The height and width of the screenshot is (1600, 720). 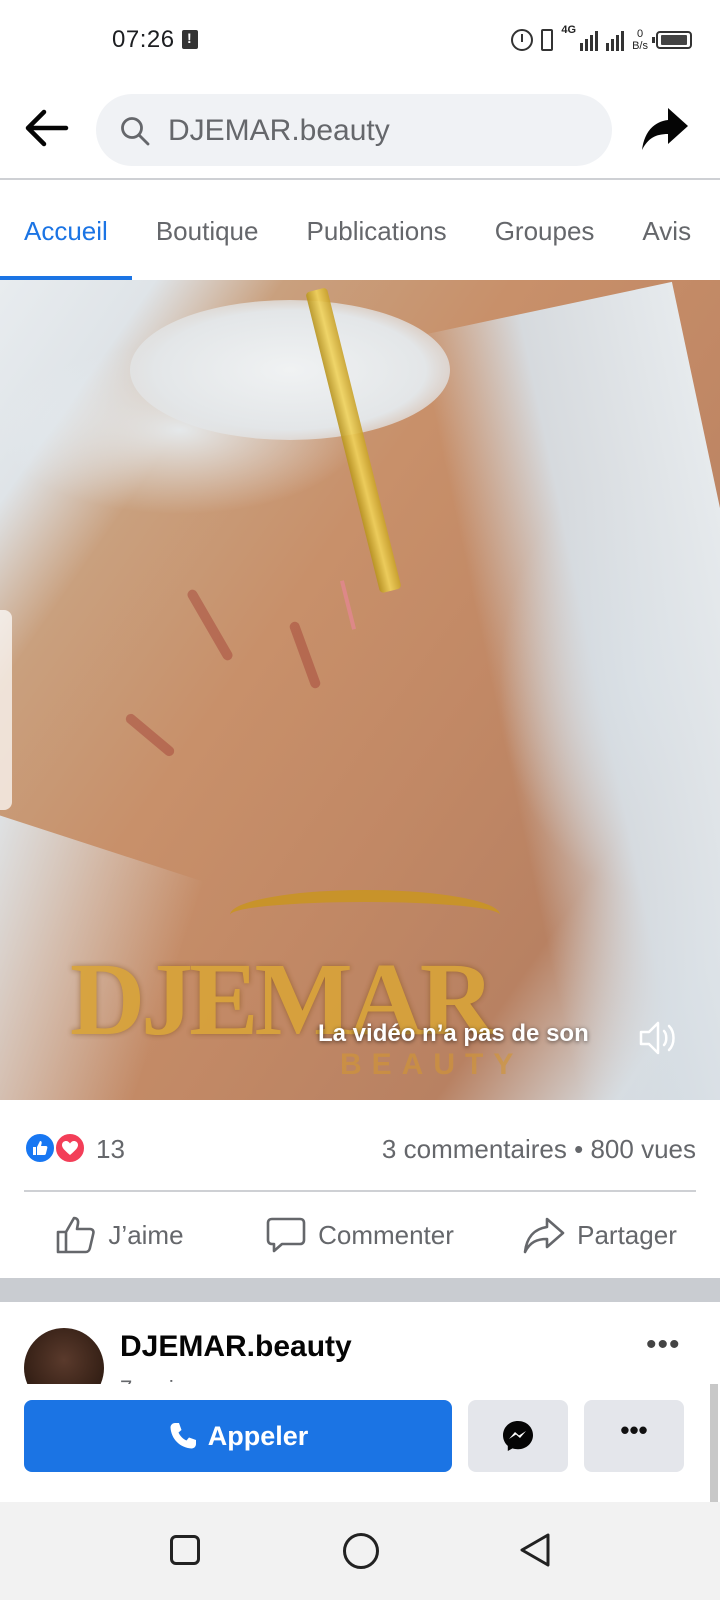 I want to click on tab-publications: Publications, so click(x=376, y=231).